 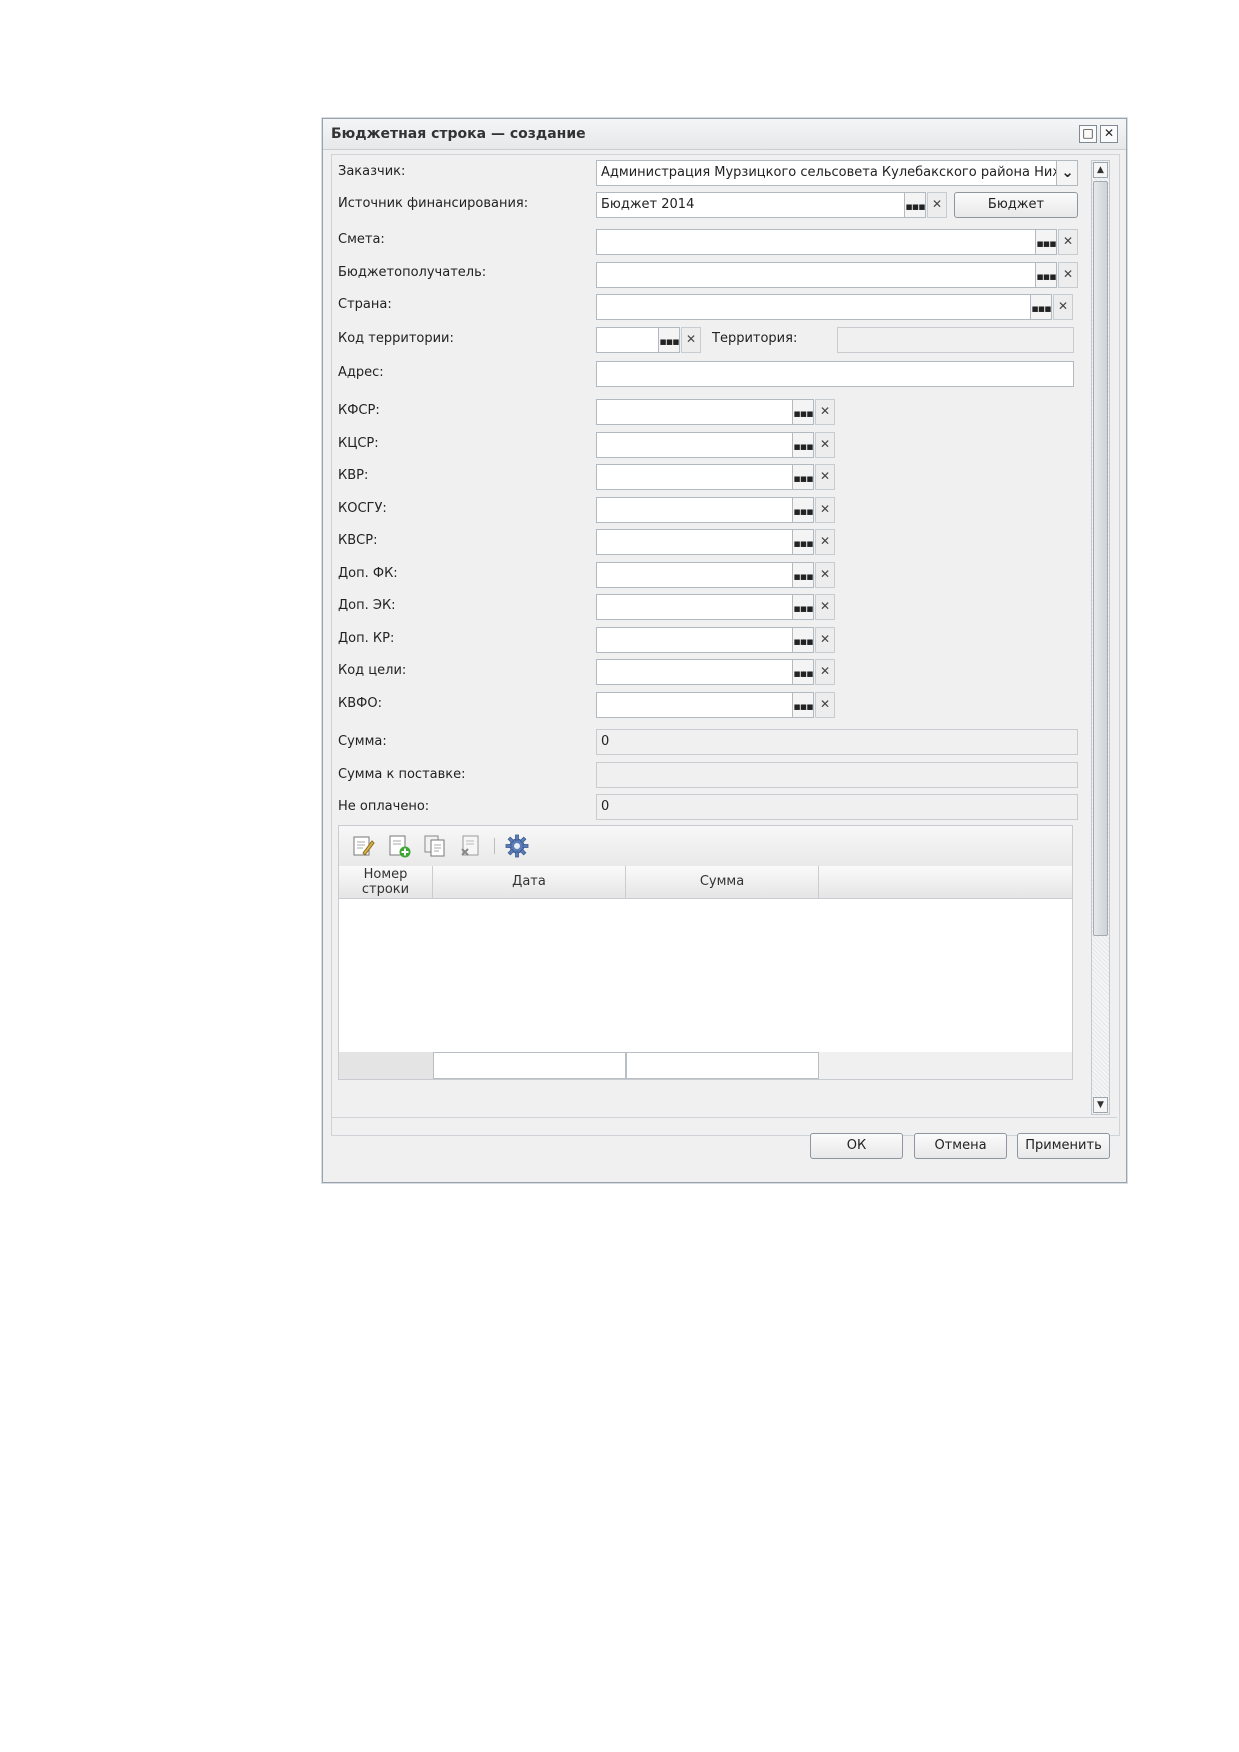 I want to click on dop-ek-label: Доп. ЭК:, so click(x=367, y=605).